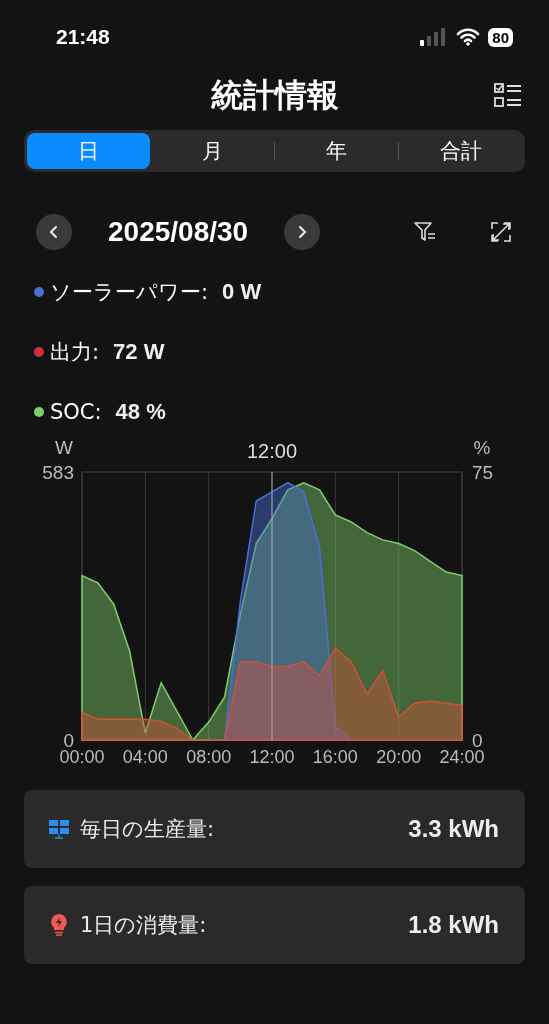 The image size is (549, 1024). What do you see at coordinates (453, 925) in the screenshot?
I see `card-value: 1.8 kWh` at bounding box center [453, 925].